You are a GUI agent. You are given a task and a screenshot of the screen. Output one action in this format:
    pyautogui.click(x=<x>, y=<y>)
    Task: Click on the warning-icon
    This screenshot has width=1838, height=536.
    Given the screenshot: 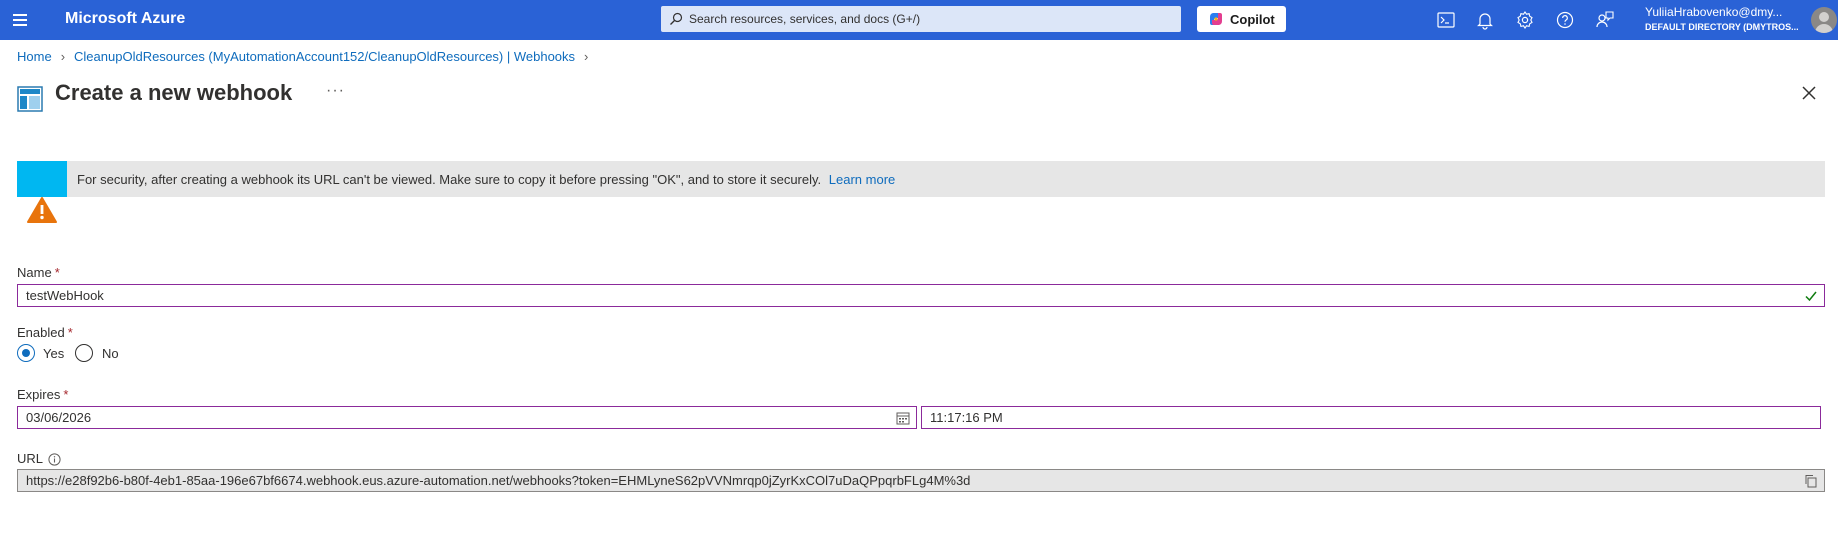 What is the action you would take?
    pyautogui.click(x=42, y=210)
    